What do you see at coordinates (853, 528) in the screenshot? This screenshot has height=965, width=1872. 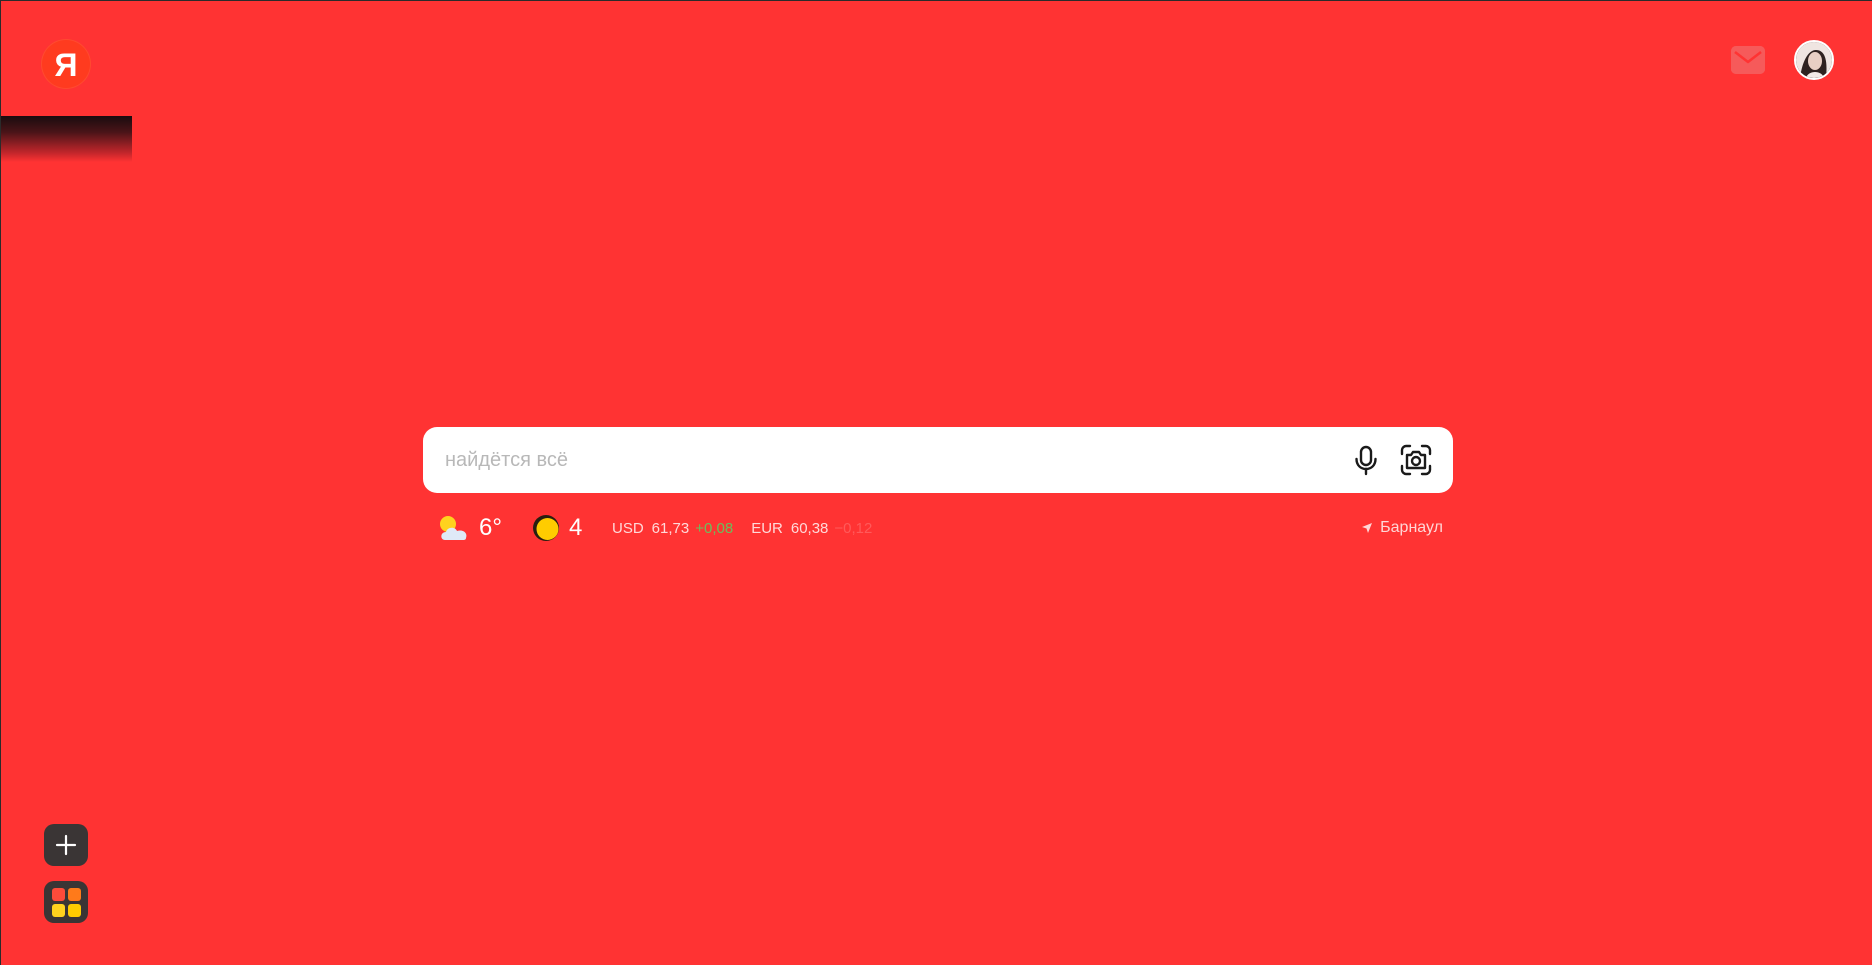 I see `rate-change: −0,12` at bounding box center [853, 528].